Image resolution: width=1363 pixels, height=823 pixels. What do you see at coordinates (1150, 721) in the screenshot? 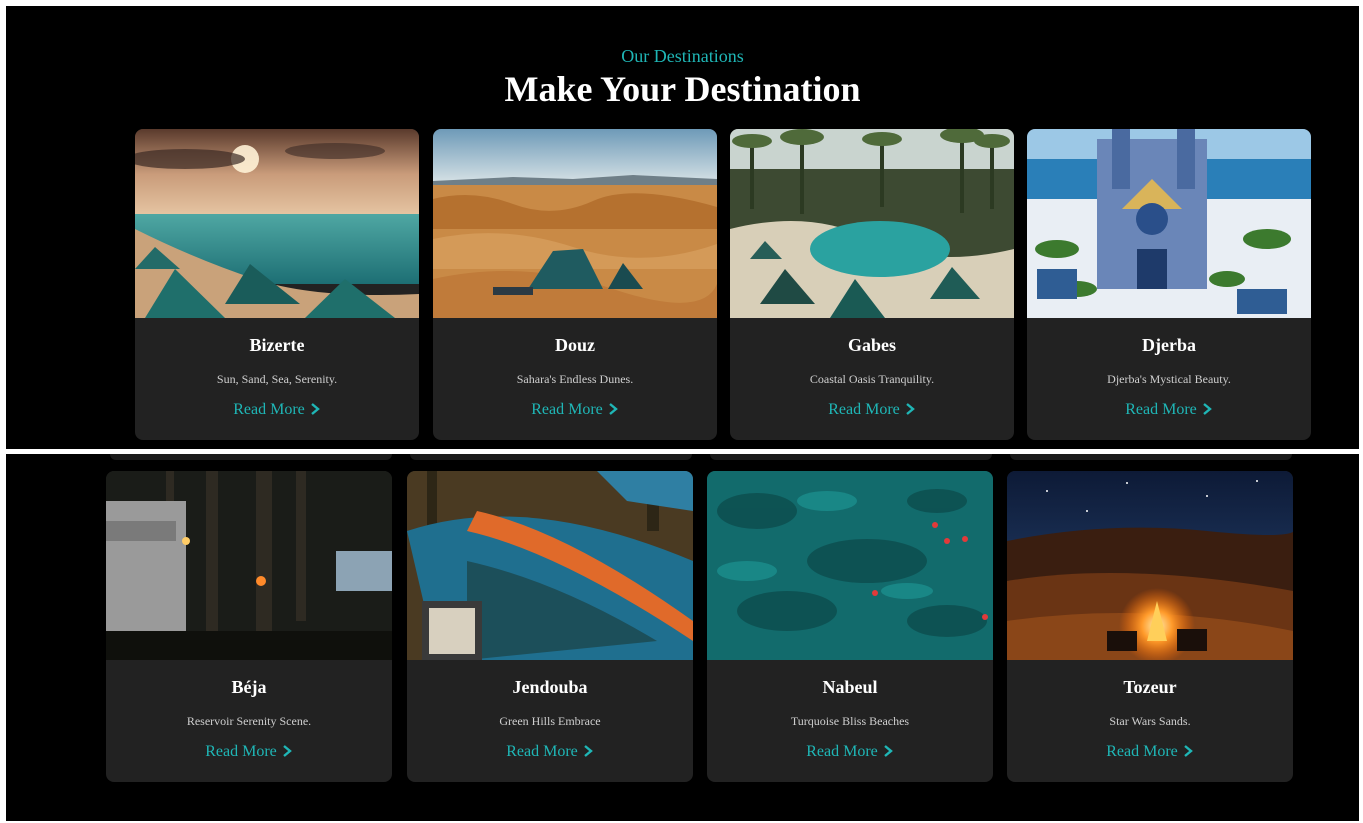
I see `destination-tagline: Star Wars Sands.` at bounding box center [1150, 721].